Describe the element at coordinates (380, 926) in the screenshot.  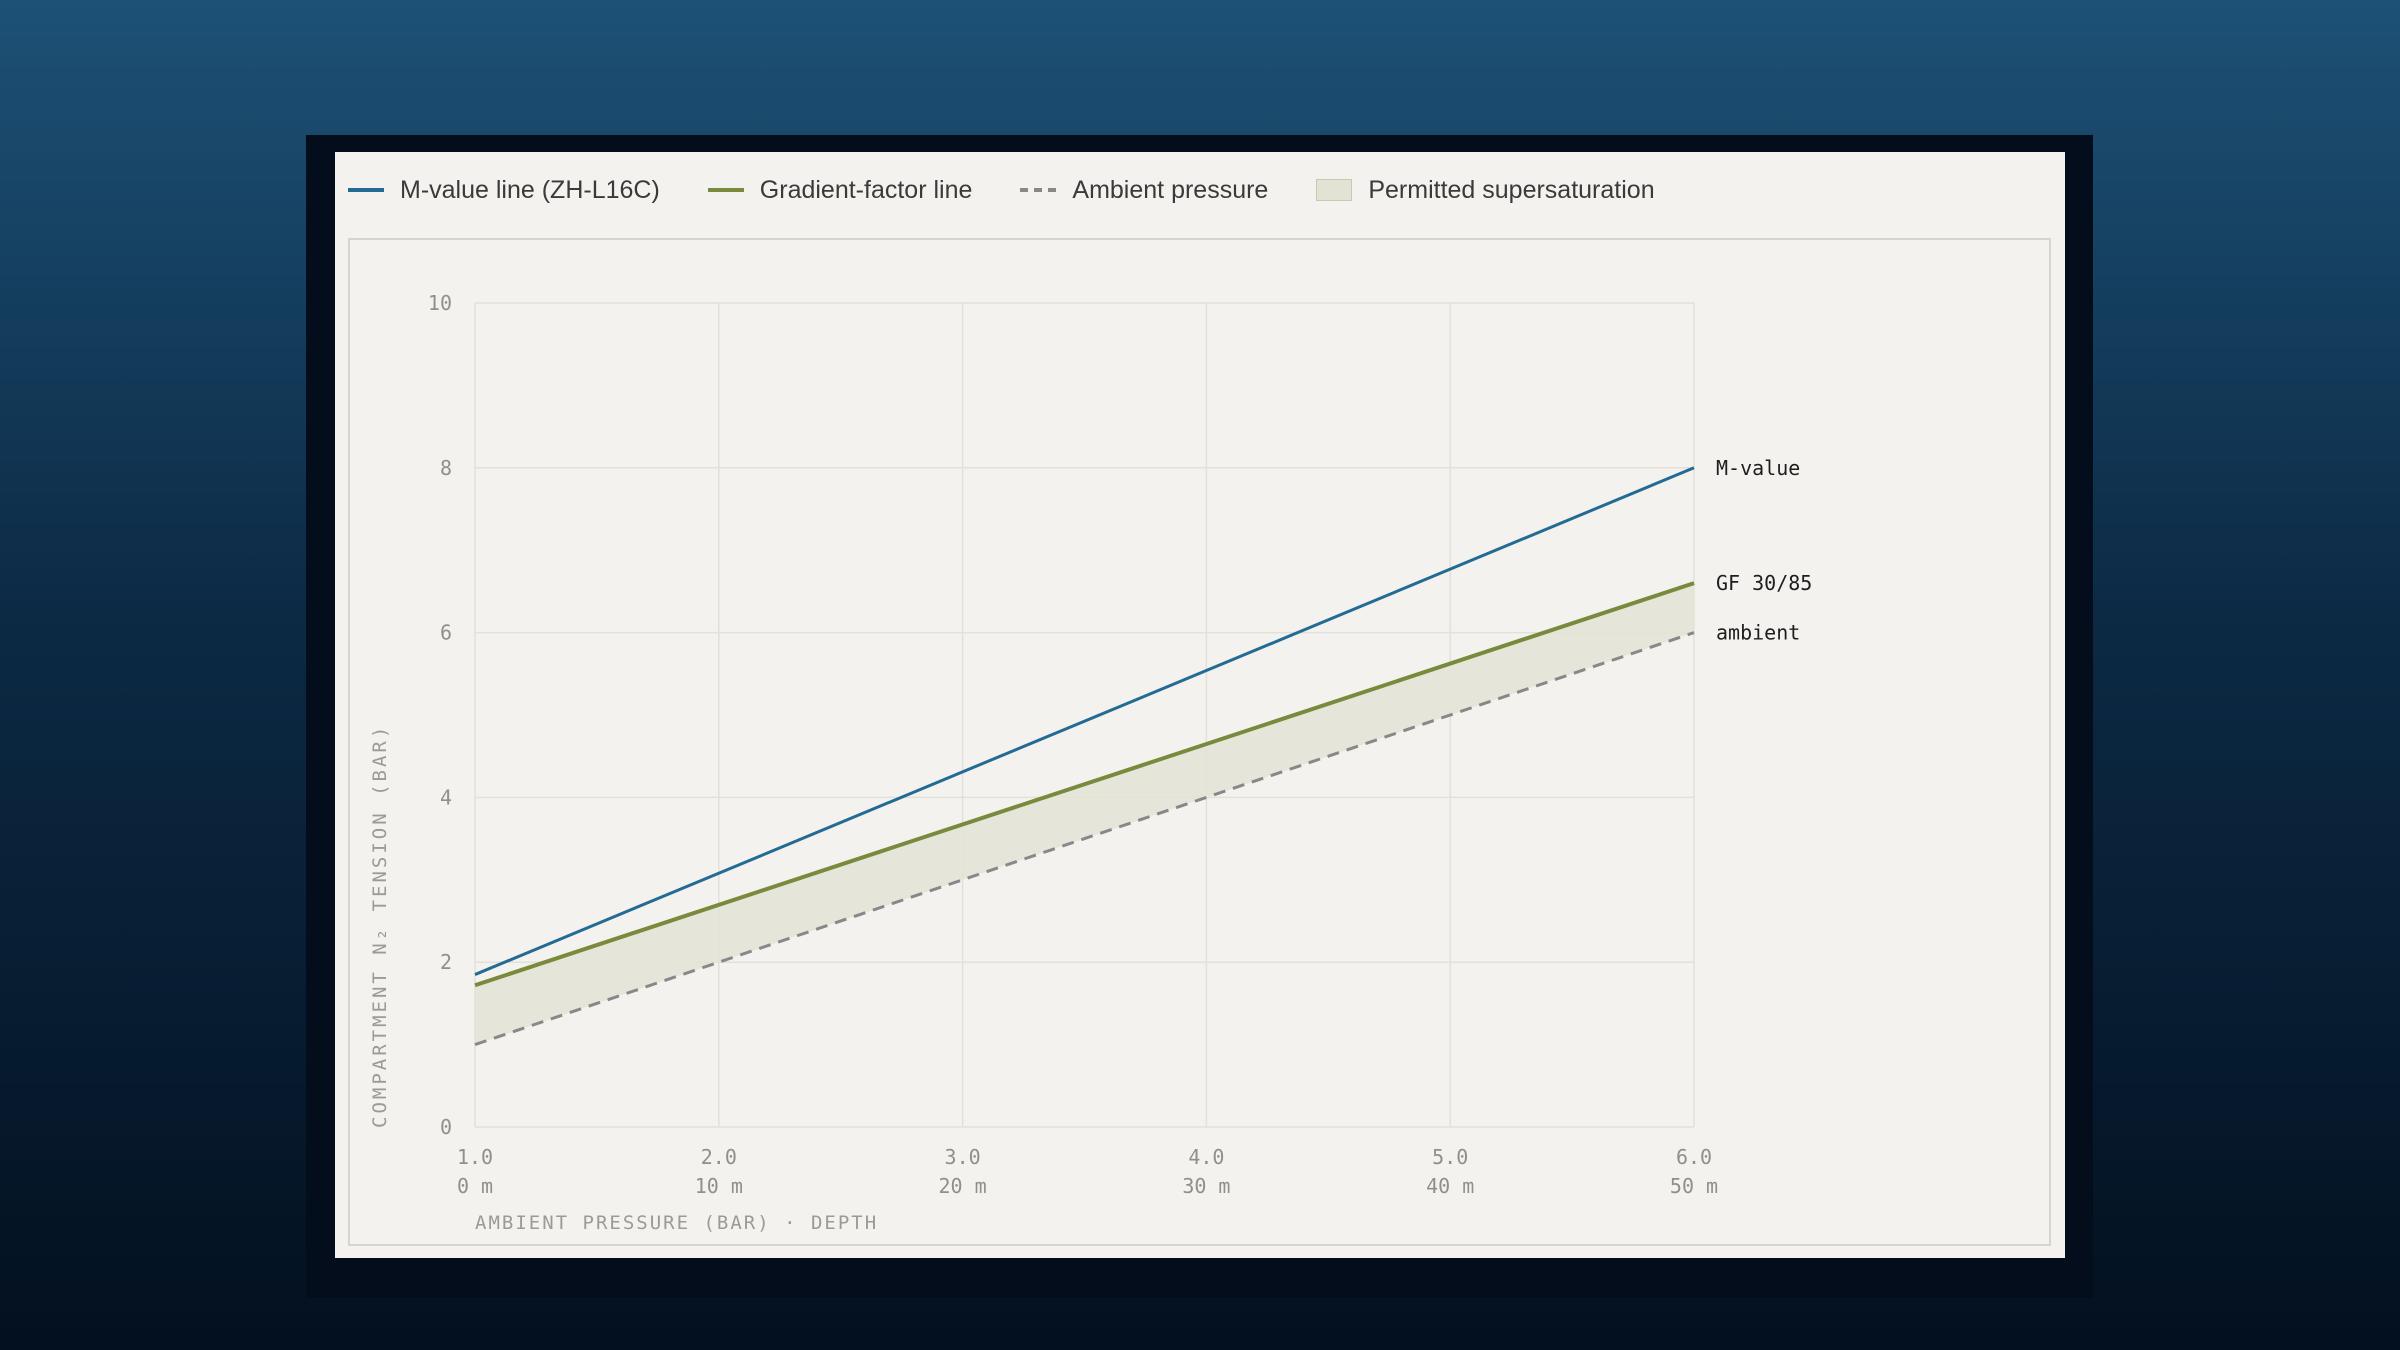
I see `y-axis-label: COMPARTMENT N₂ TENSION (BAR)` at that location.